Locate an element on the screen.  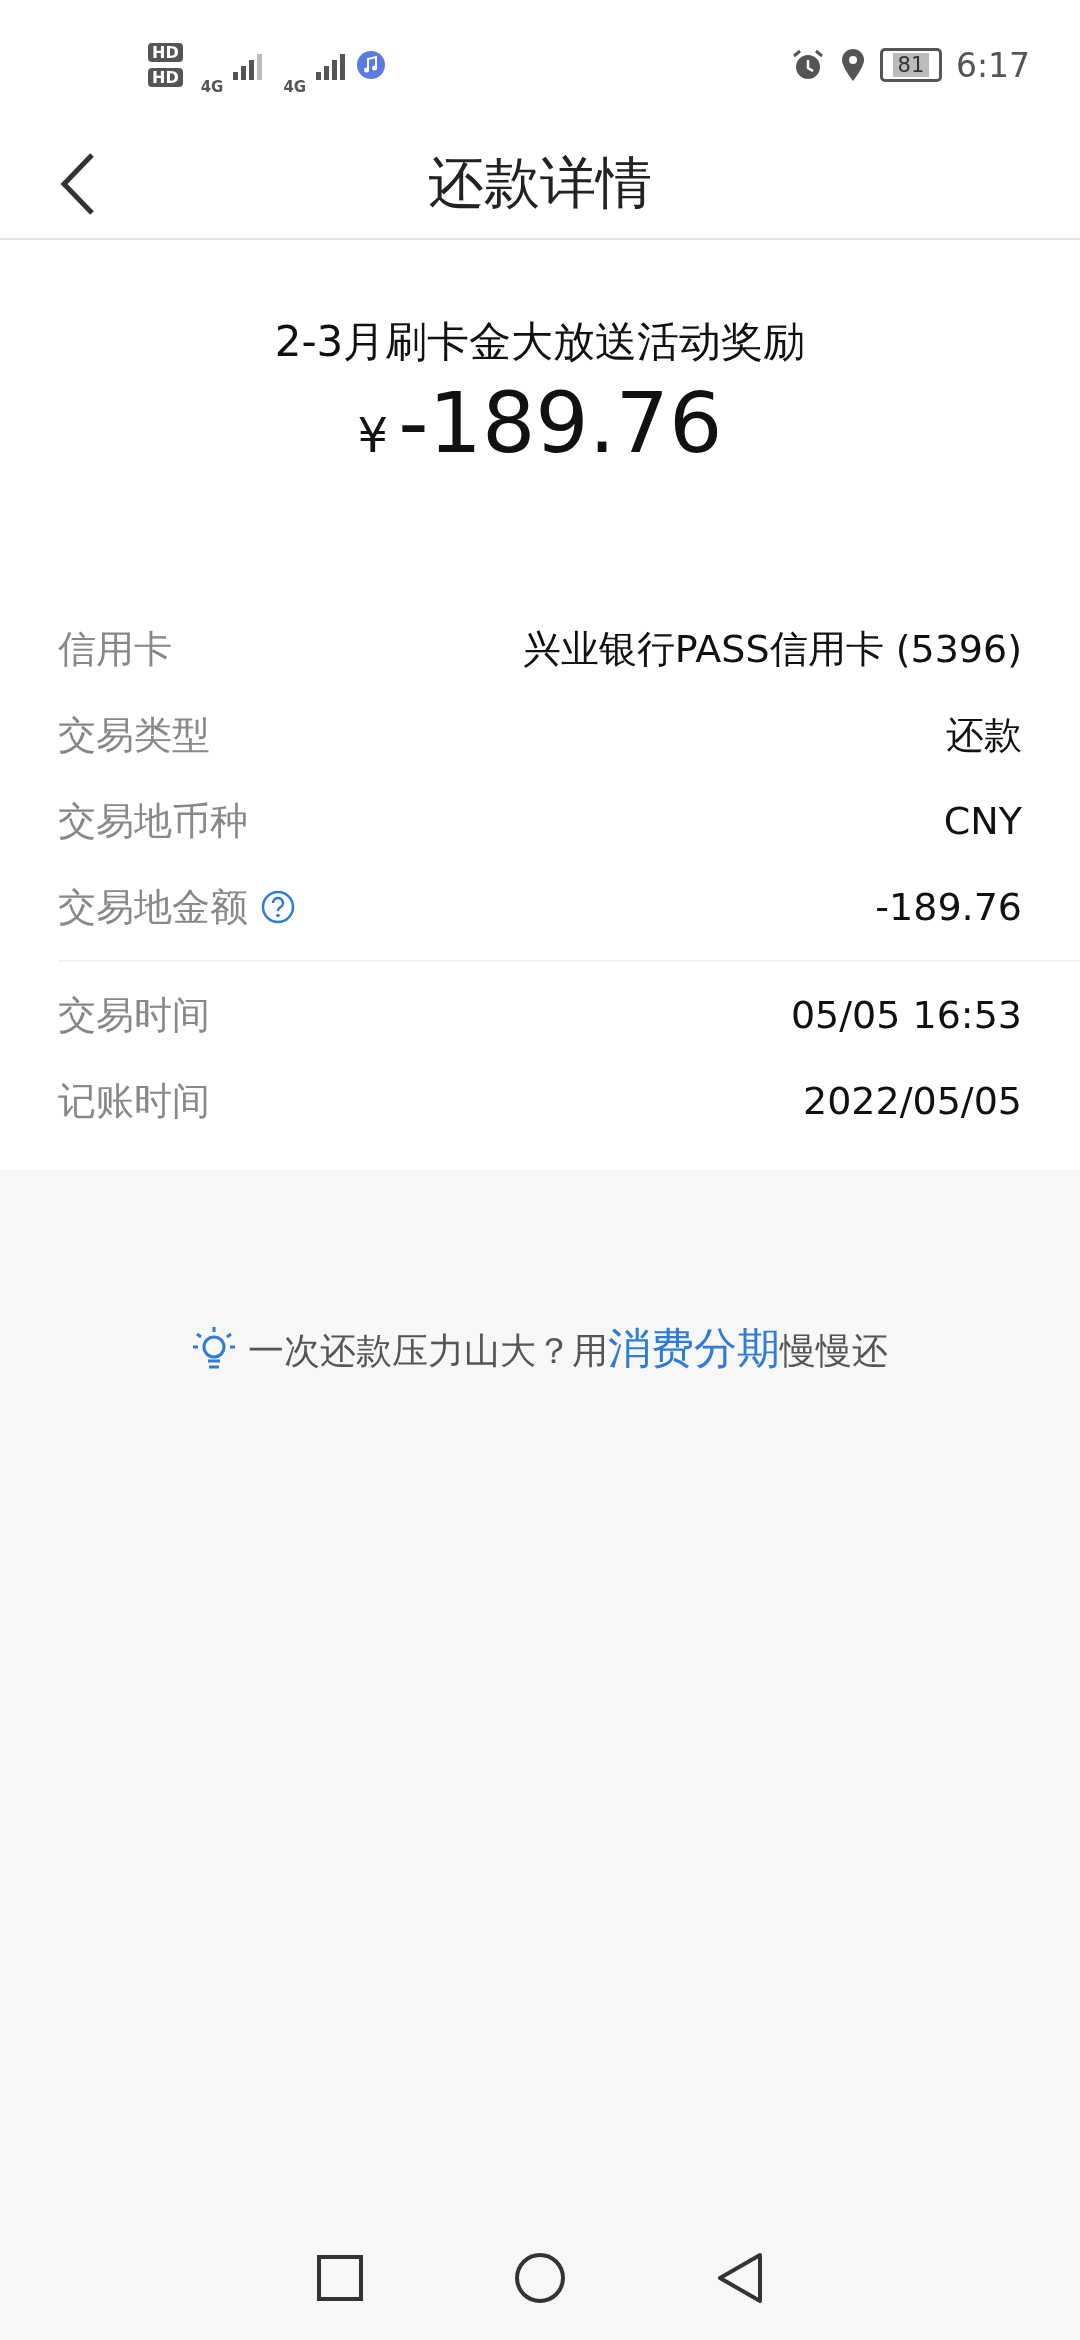
detail-value: 还款 is located at coordinates (984, 735).